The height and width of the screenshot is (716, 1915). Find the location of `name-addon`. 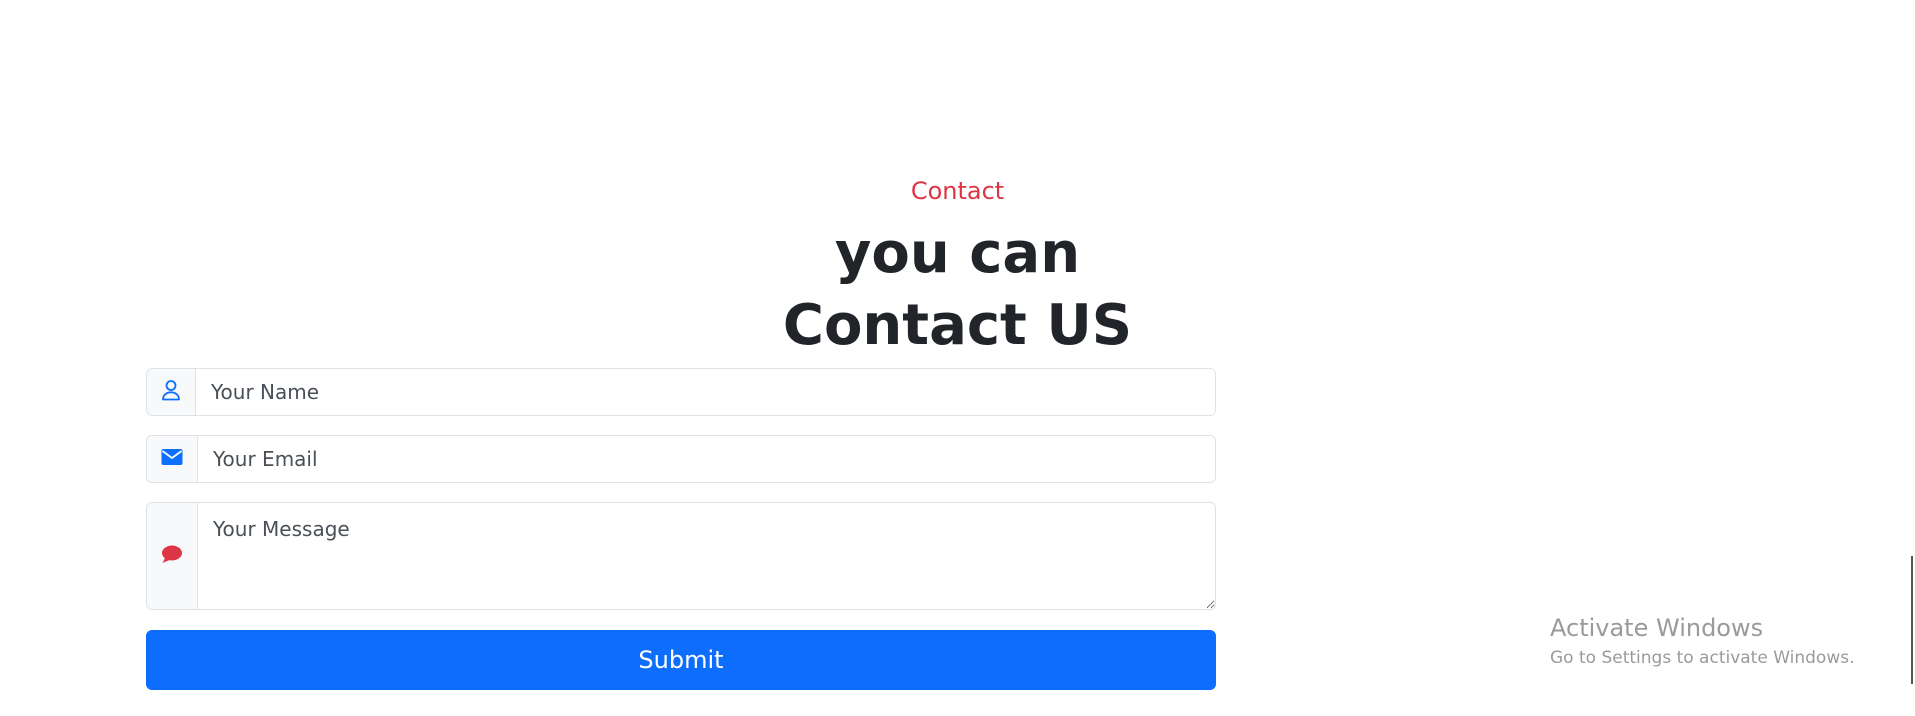

name-addon is located at coordinates (171, 392).